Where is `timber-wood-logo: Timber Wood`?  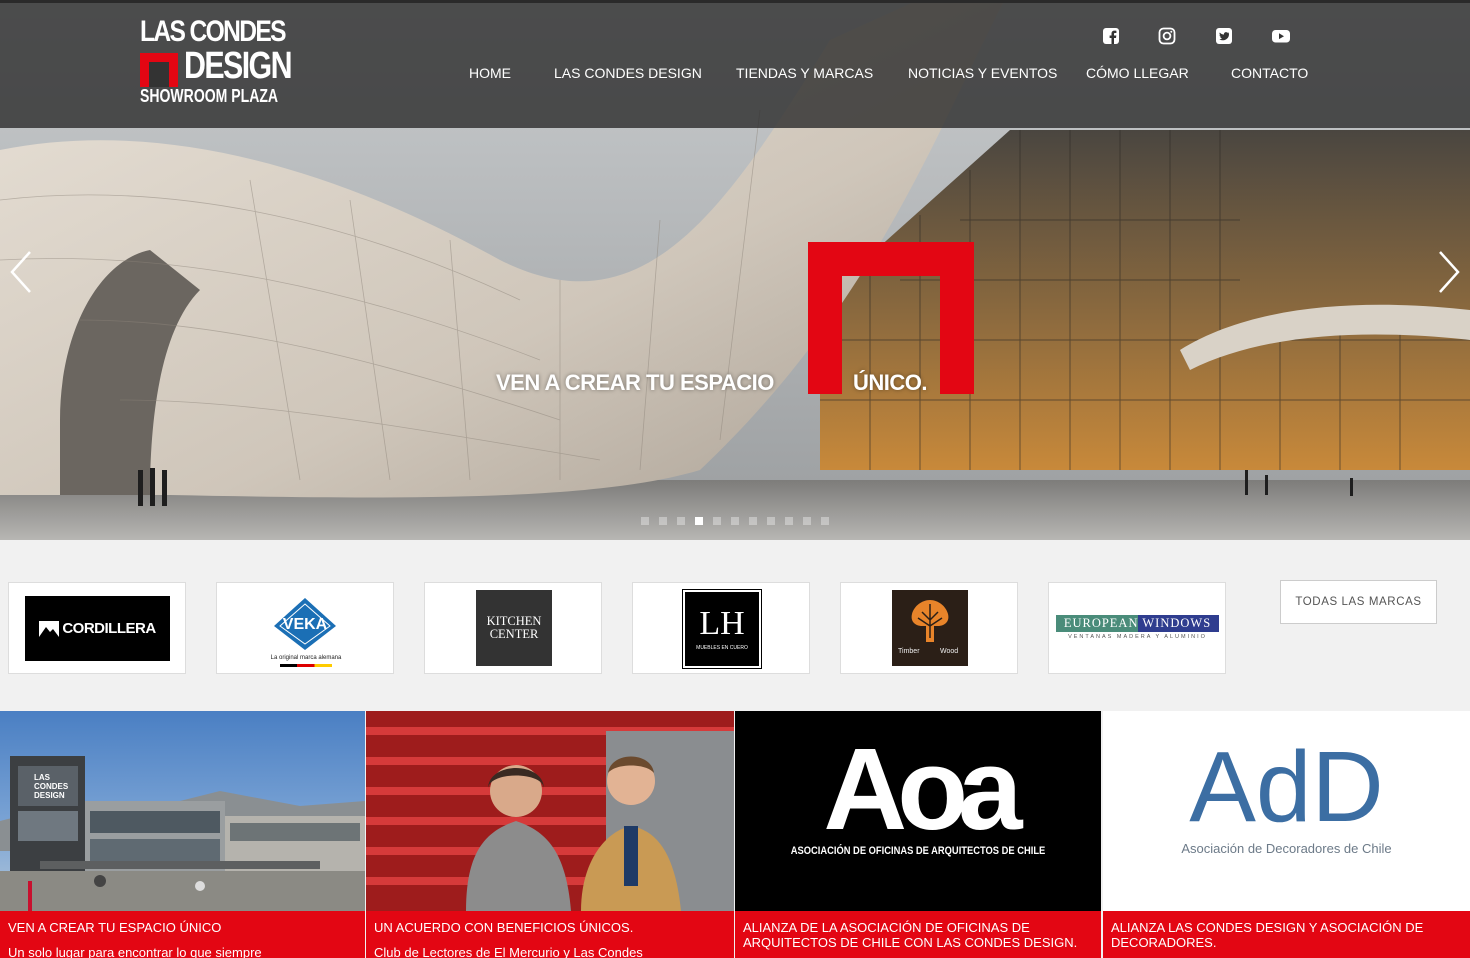 timber-wood-logo: Timber Wood is located at coordinates (930, 628).